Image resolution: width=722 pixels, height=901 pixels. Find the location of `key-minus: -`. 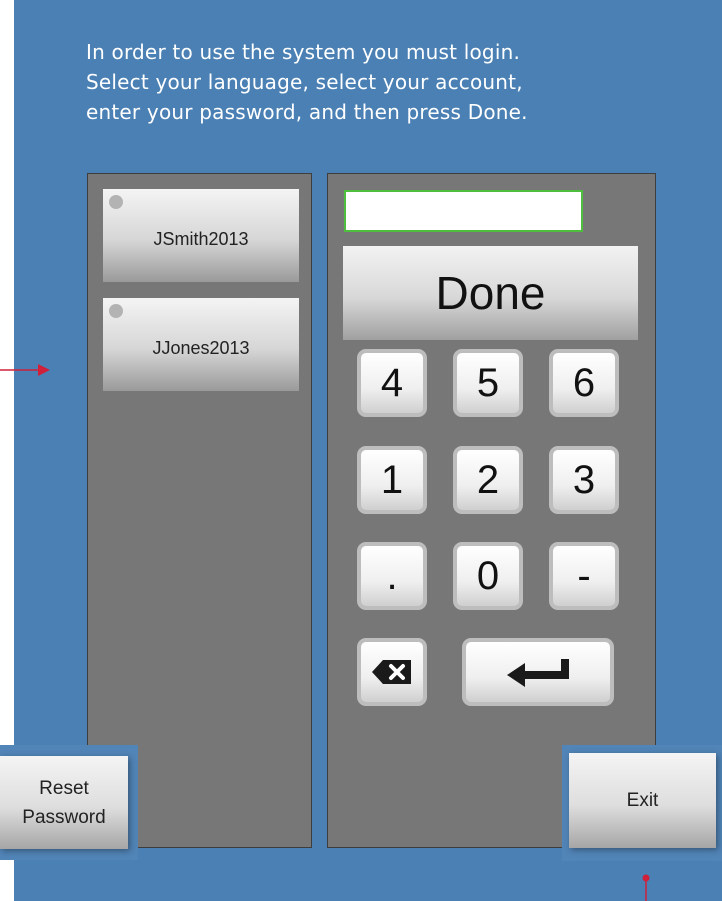

key-minus: - is located at coordinates (584, 576).